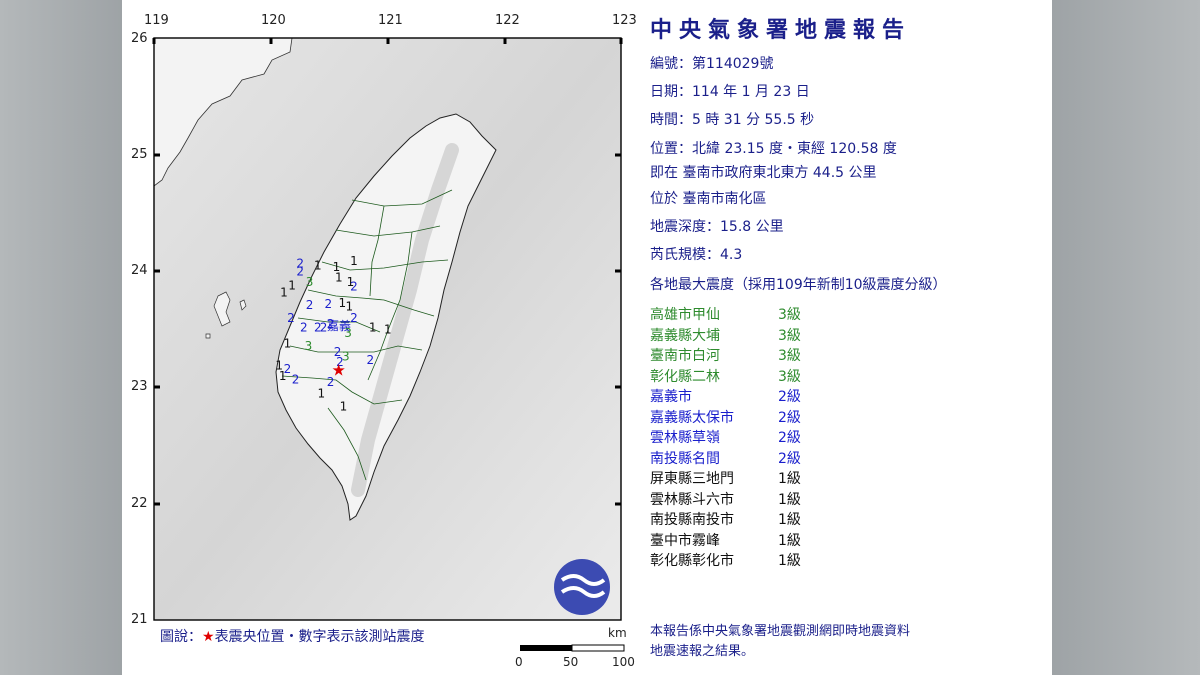  I want to click on report-footer: 本報告係中央氣象署地震觀測網即時地震資料 地震速報之結果。, so click(780, 642).